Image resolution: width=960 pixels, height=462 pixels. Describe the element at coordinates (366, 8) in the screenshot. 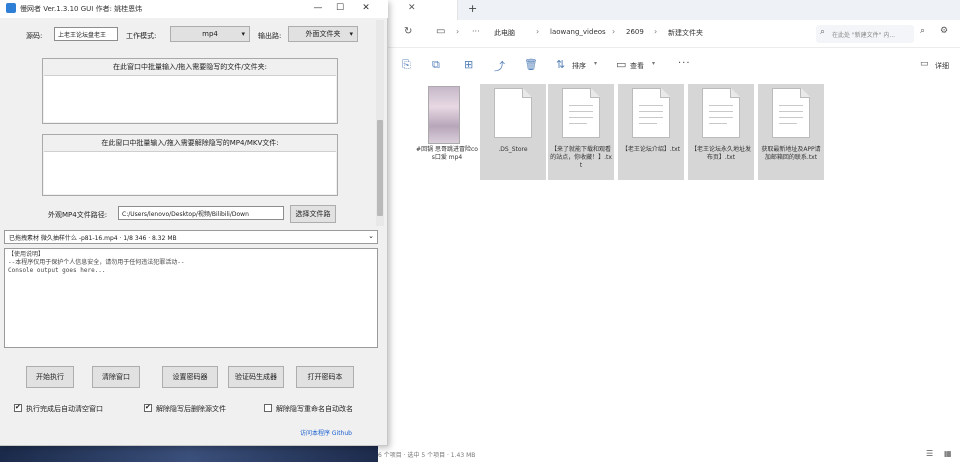

I see `close-button: ✕` at that location.